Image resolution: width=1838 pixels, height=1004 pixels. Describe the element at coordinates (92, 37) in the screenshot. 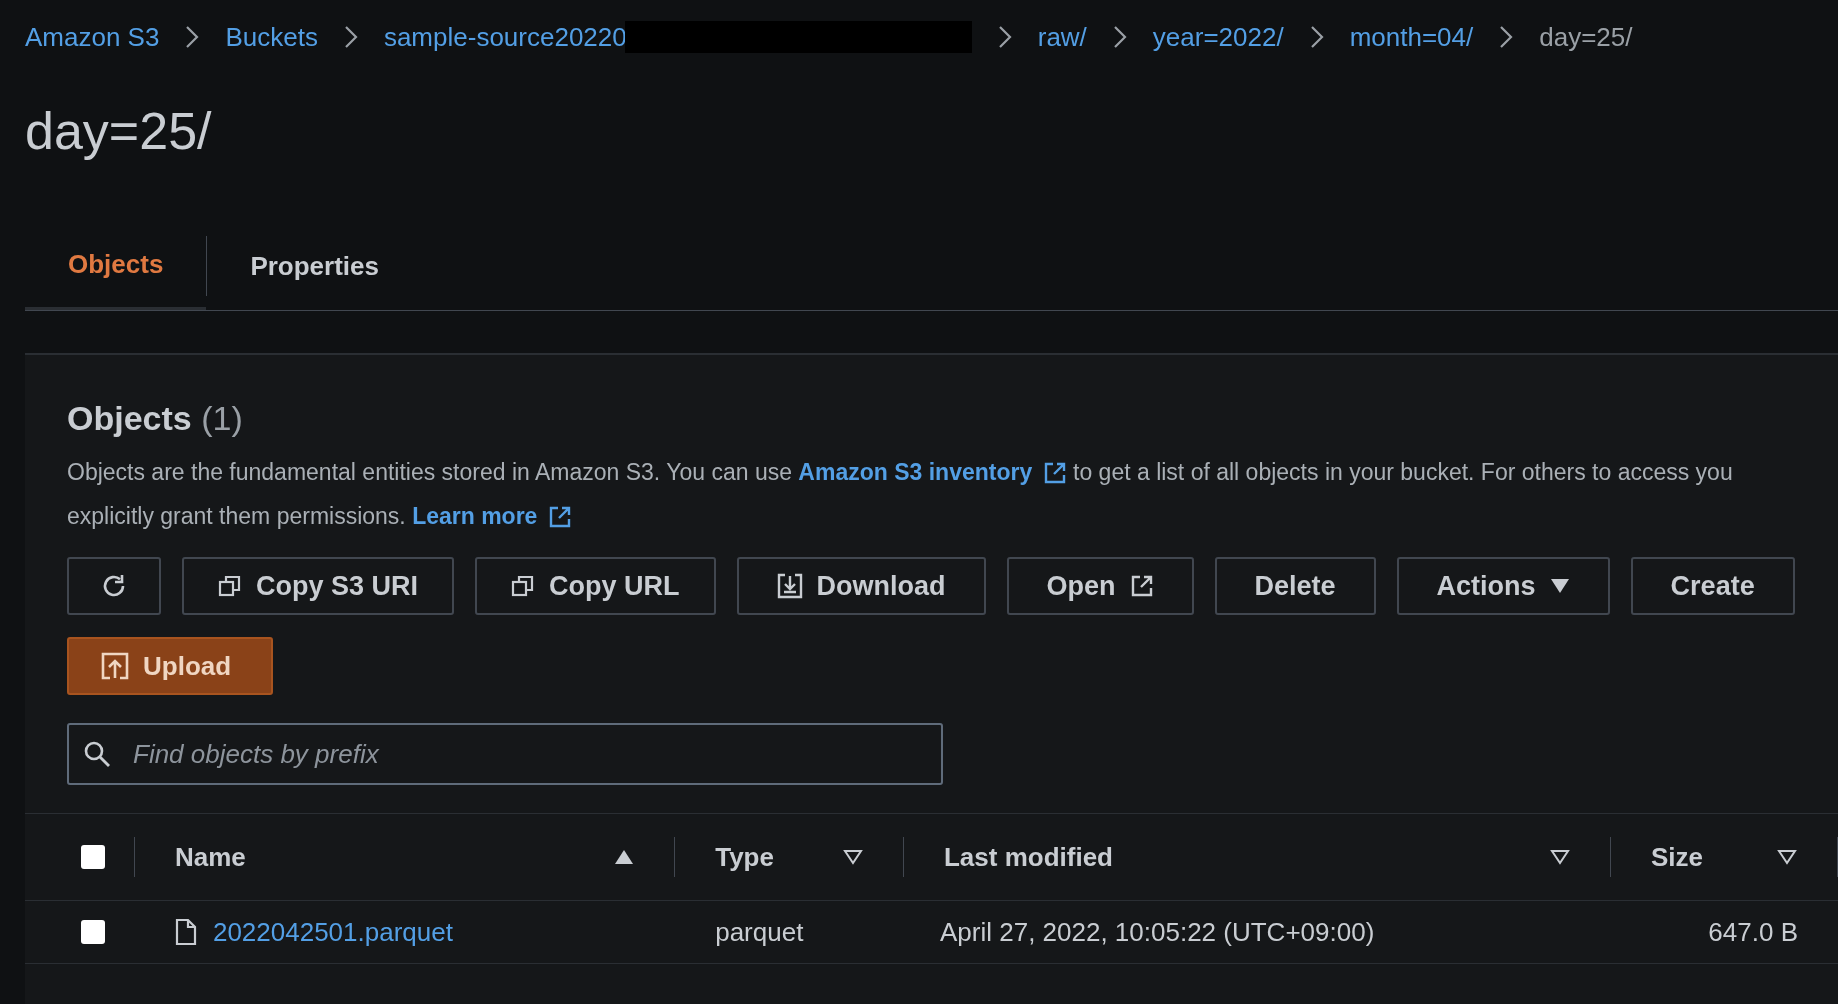

I see `breadcrumb-link: Amazon S3` at that location.